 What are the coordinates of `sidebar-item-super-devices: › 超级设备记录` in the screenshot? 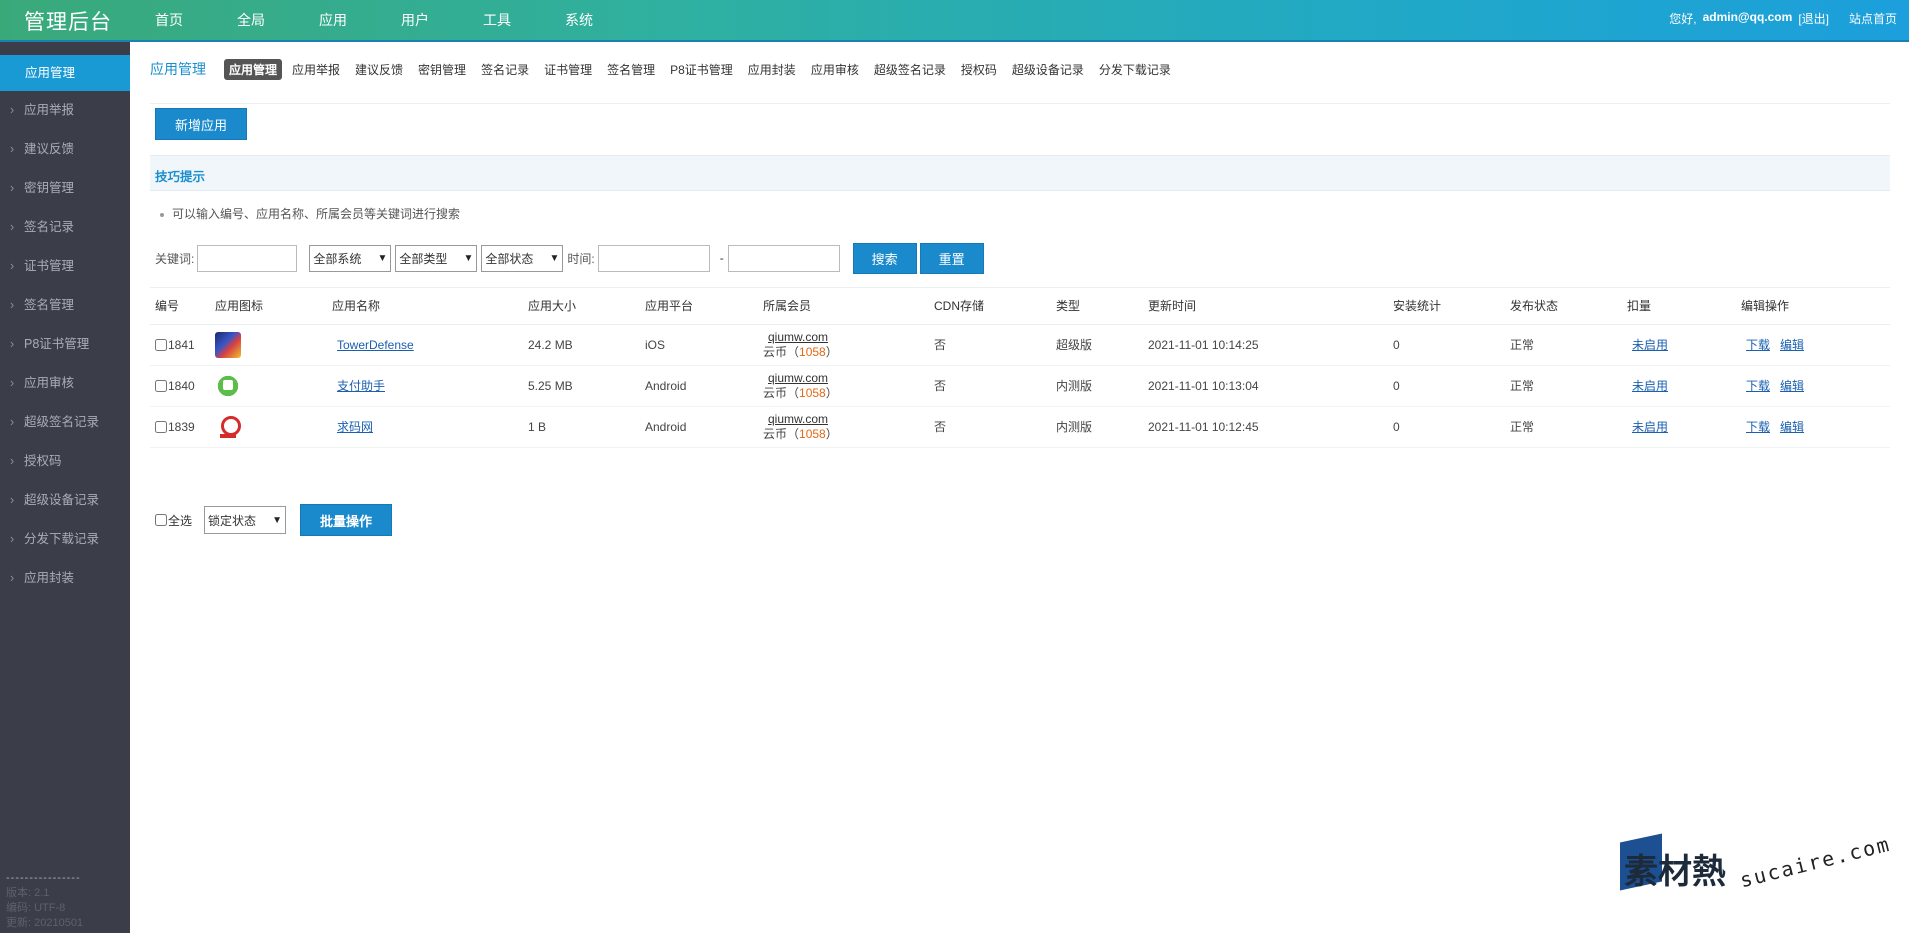 It's located at (65, 500).